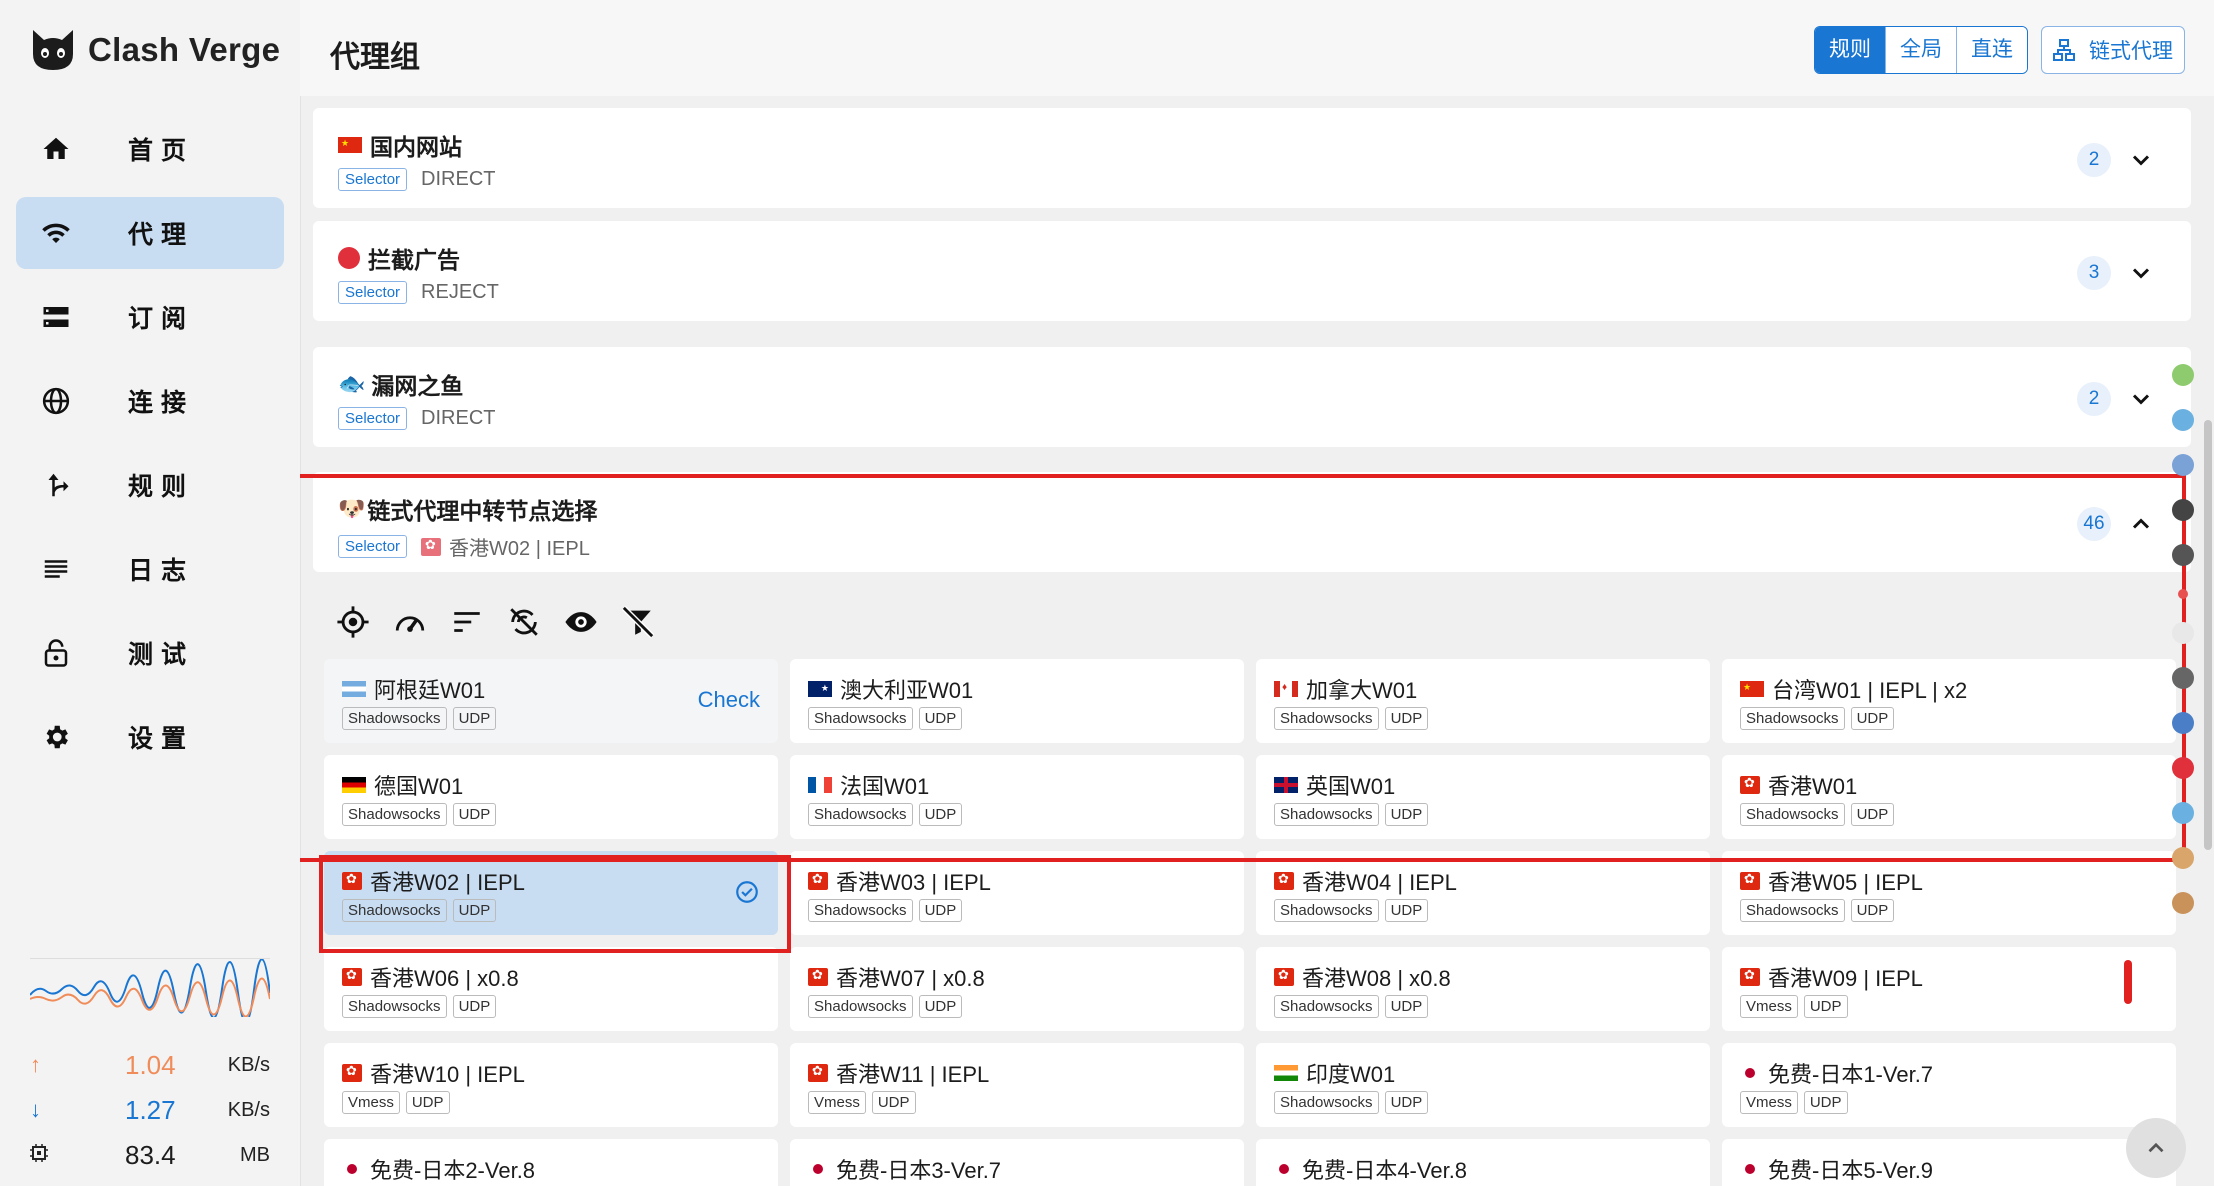  What do you see at coordinates (2183, 813) in the screenshot?
I see `fish-small-icon` at bounding box center [2183, 813].